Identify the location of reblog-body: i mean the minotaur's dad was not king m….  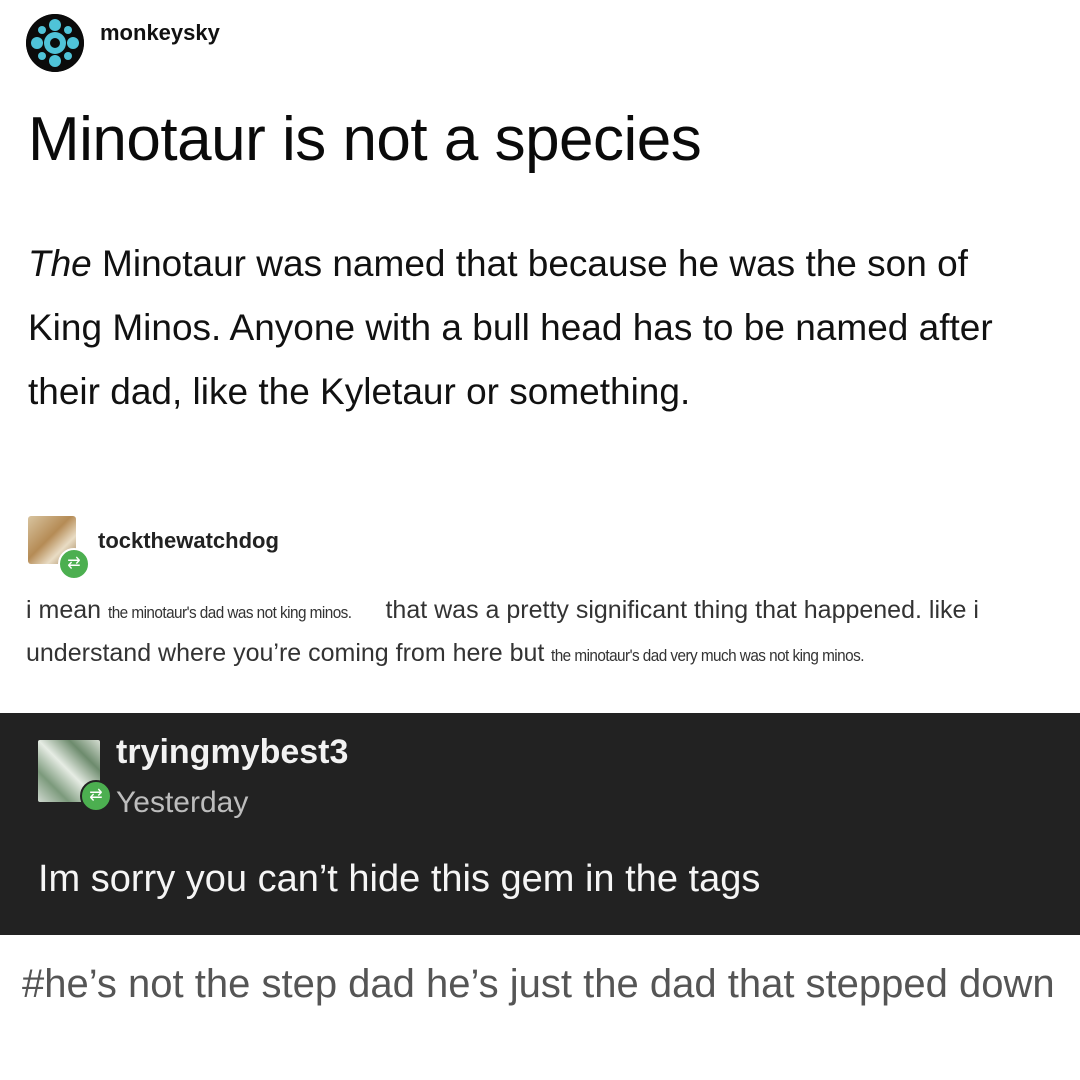
(541, 633).